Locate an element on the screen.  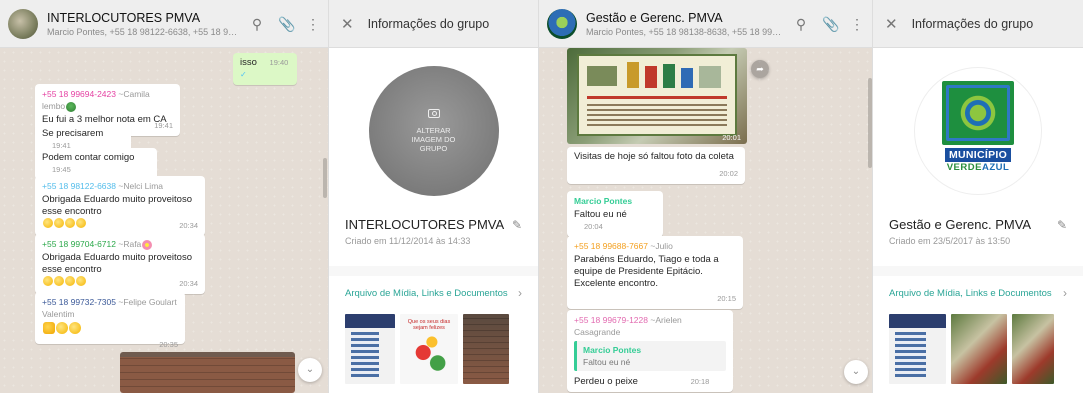
group-created-date: Criado em 11/12/2014 às 14:33 is located at coordinates (408, 241).